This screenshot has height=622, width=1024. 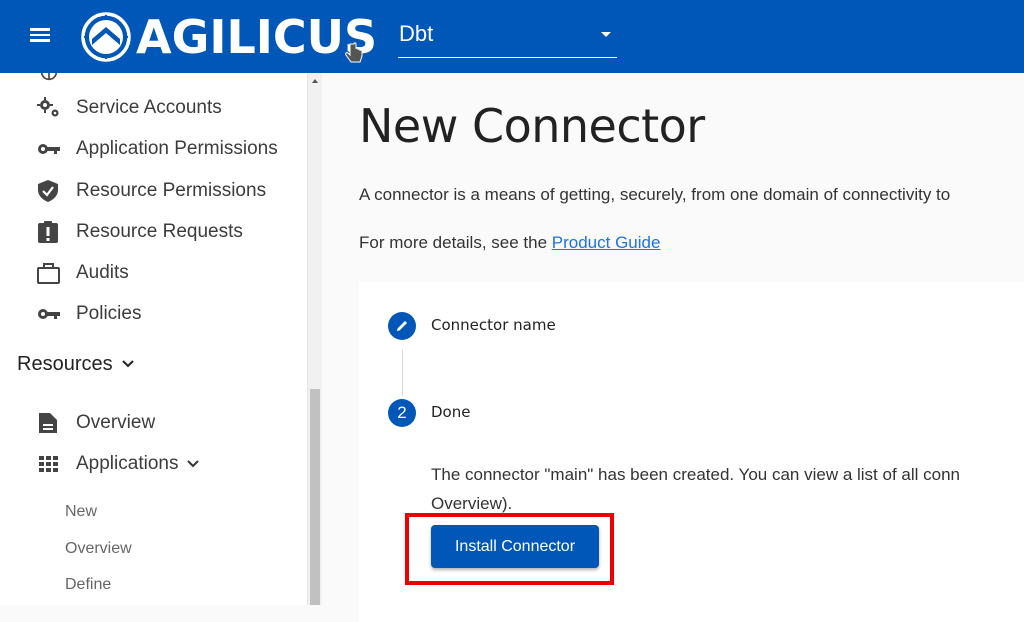 What do you see at coordinates (402, 413) in the screenshot?
I see `step-2-circle: 2` at bounding box center [402, 413].